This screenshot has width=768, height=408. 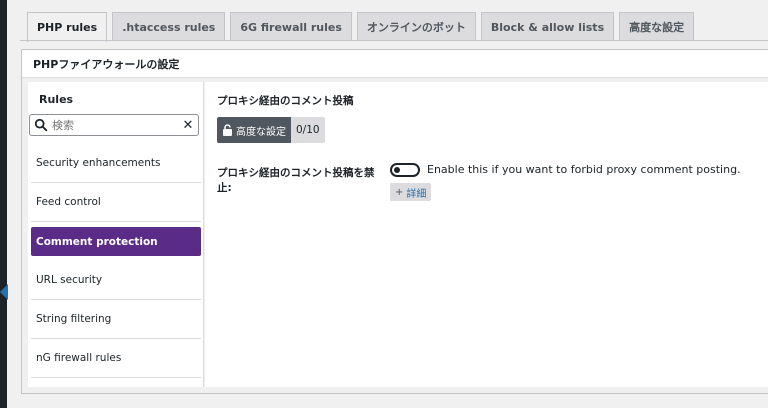 I want to click on sidebar-item-url-security: URL security, so click(x=116, y=280).